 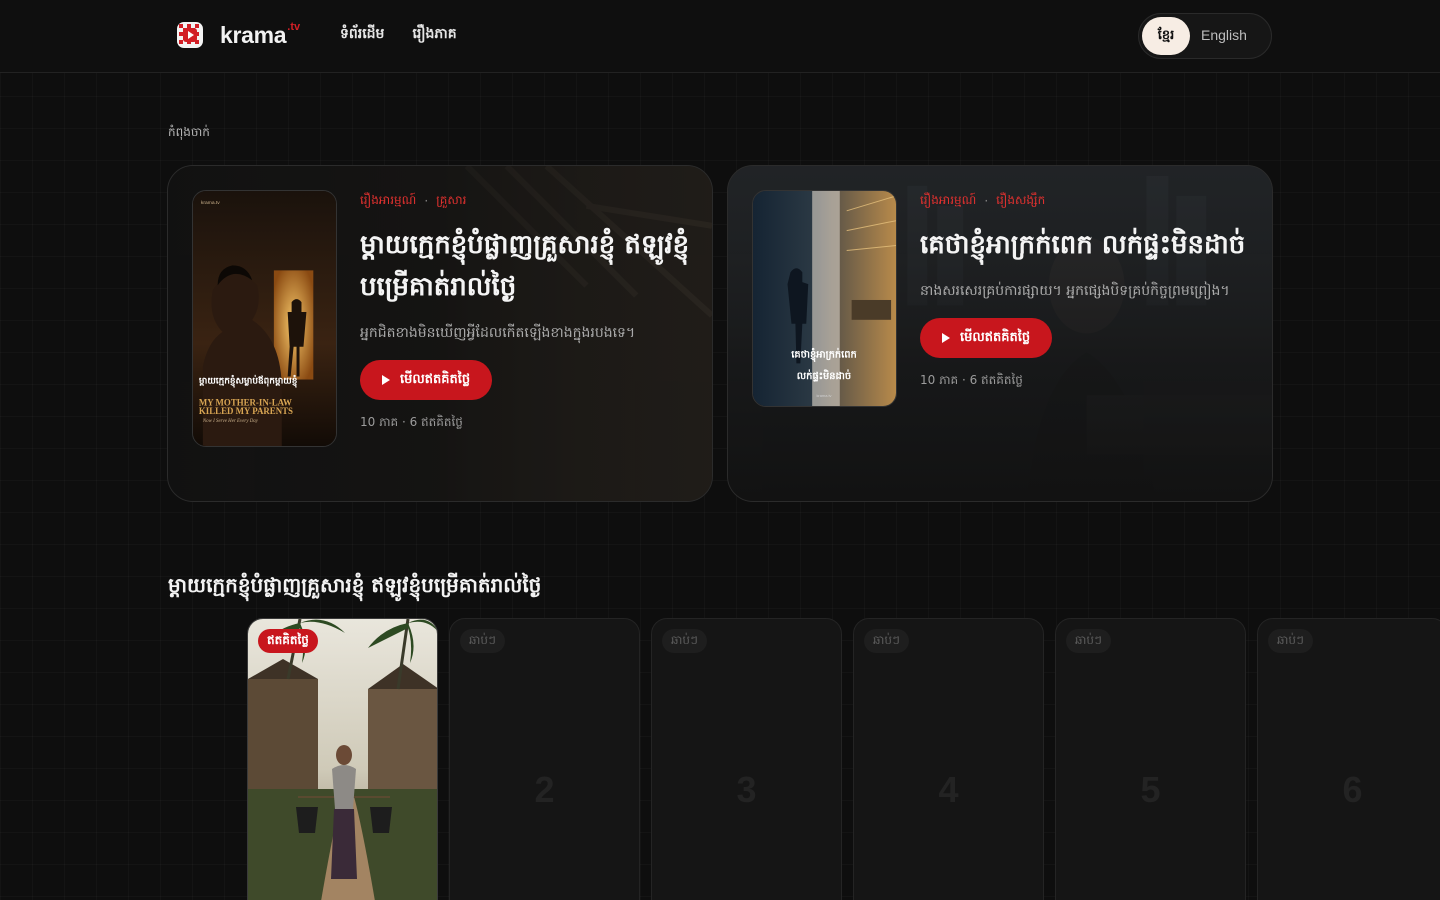 What do you see at coordinates (525, 201) in the screenshot?
I see `genre-tags: រឿងអារម្មណ៍ · គ្រួសារ` at bounding box center [525, 201].